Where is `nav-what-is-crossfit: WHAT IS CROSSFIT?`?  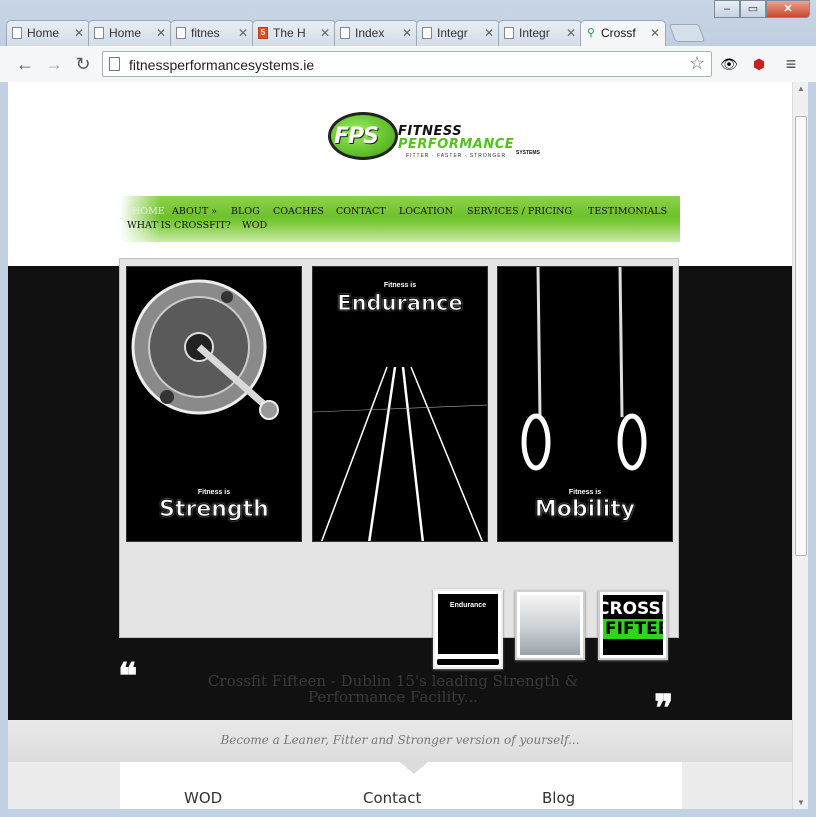
nav-what-is-crossfit: WHAT IS CROSSFIT? is located at coordinates (179, 225).